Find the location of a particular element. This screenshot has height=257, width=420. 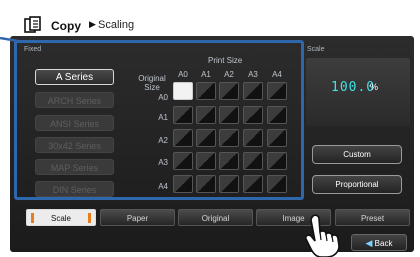

series-button-arch: ARCH Series is located at coordinates (74, 100).